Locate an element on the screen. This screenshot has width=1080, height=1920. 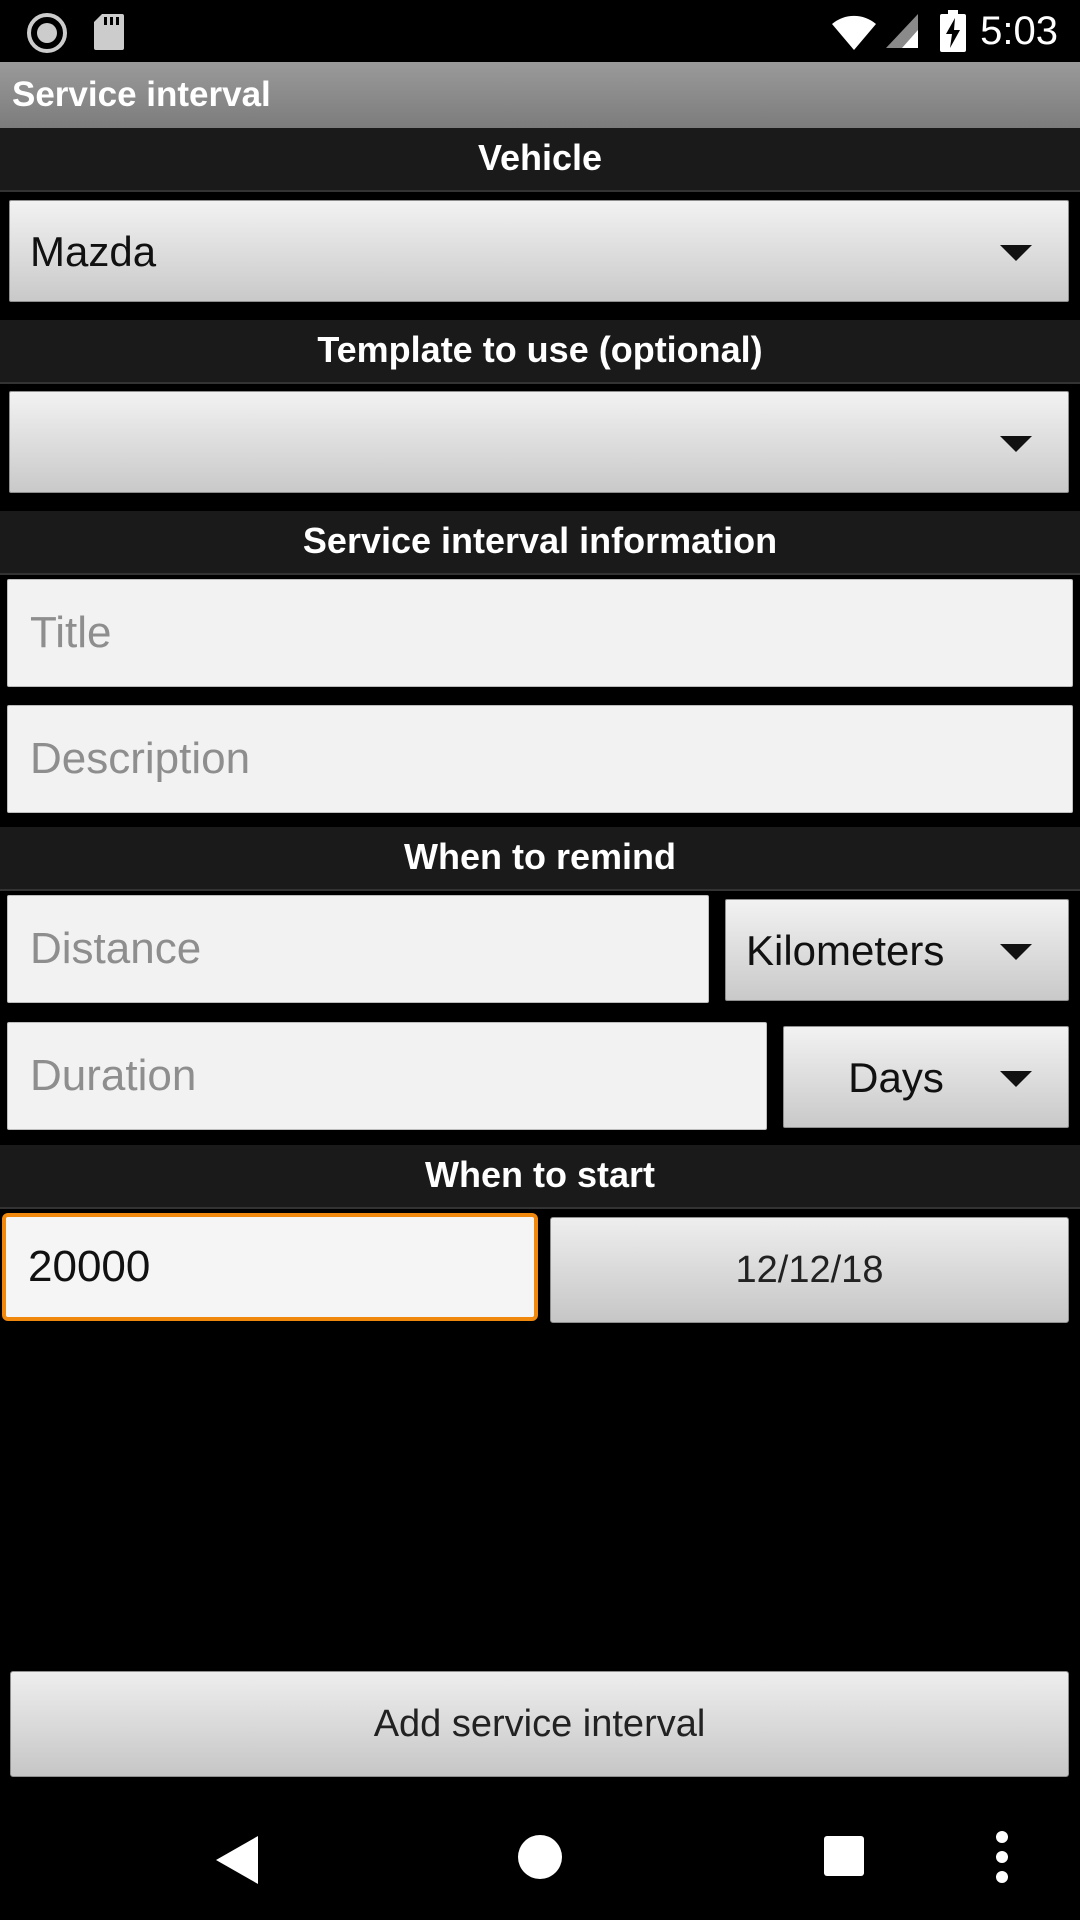
page-title: Service interval is located at coordinates (141, 94).